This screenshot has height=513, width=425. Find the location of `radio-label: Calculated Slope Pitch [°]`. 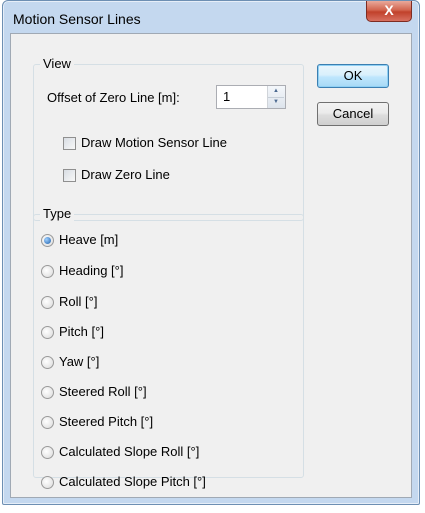

radio-label: Calculated Slope Pitch [°] is located at coordinates (132, 481).